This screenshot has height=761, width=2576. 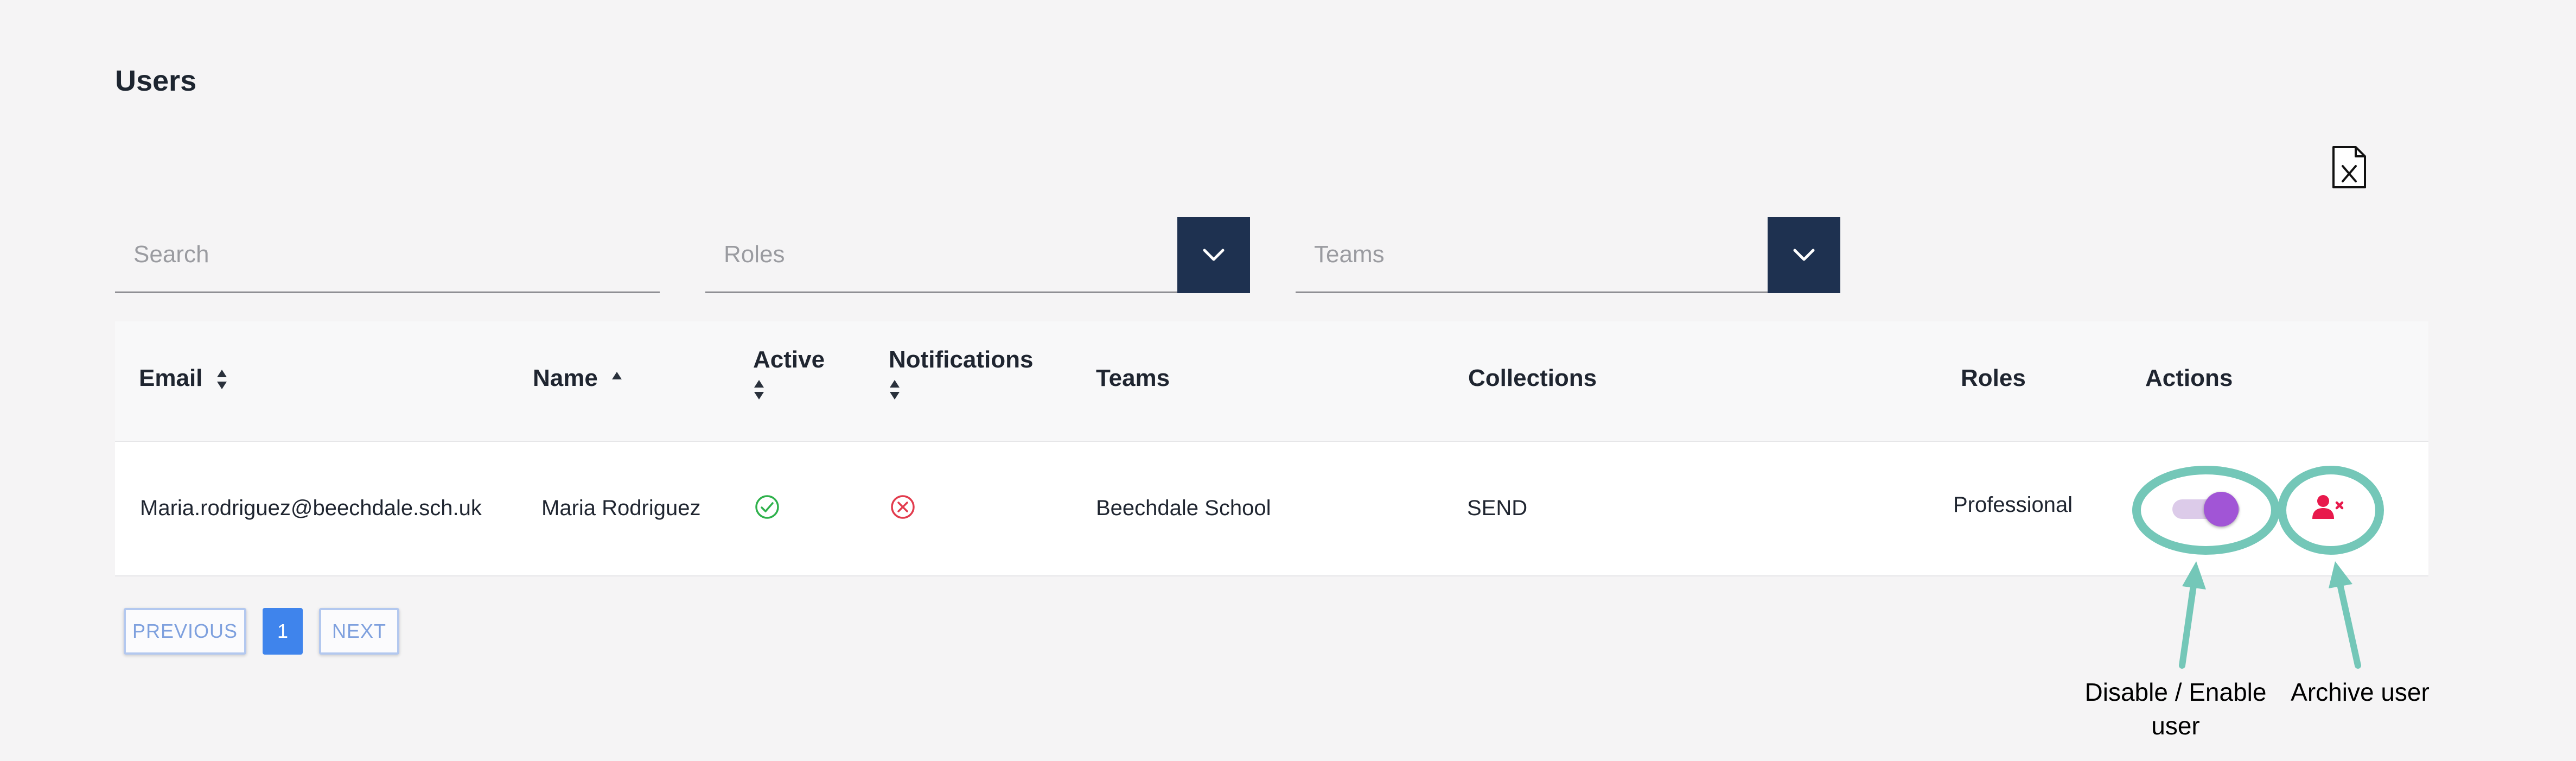 I want to click on toggle-annotation-line2: user, so click(x=2175, y=726).